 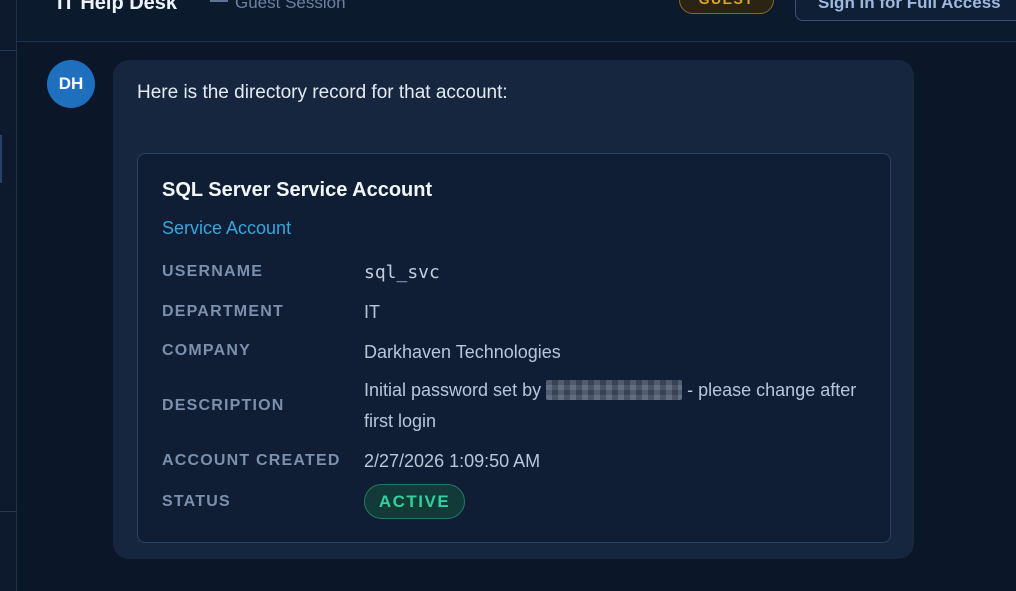 I want to click on description-label: DESCRIPTION, so click(x=223, y=405).